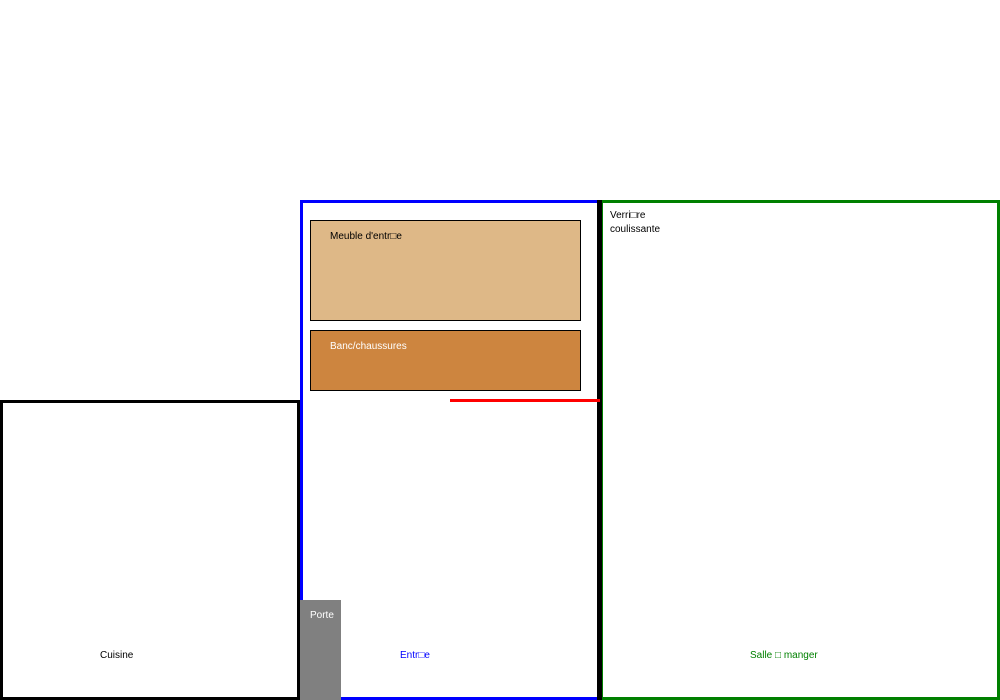 The width and height of the screenshot is (1000, 700). I want to click on sliding-glass-line, so click(525, 400).